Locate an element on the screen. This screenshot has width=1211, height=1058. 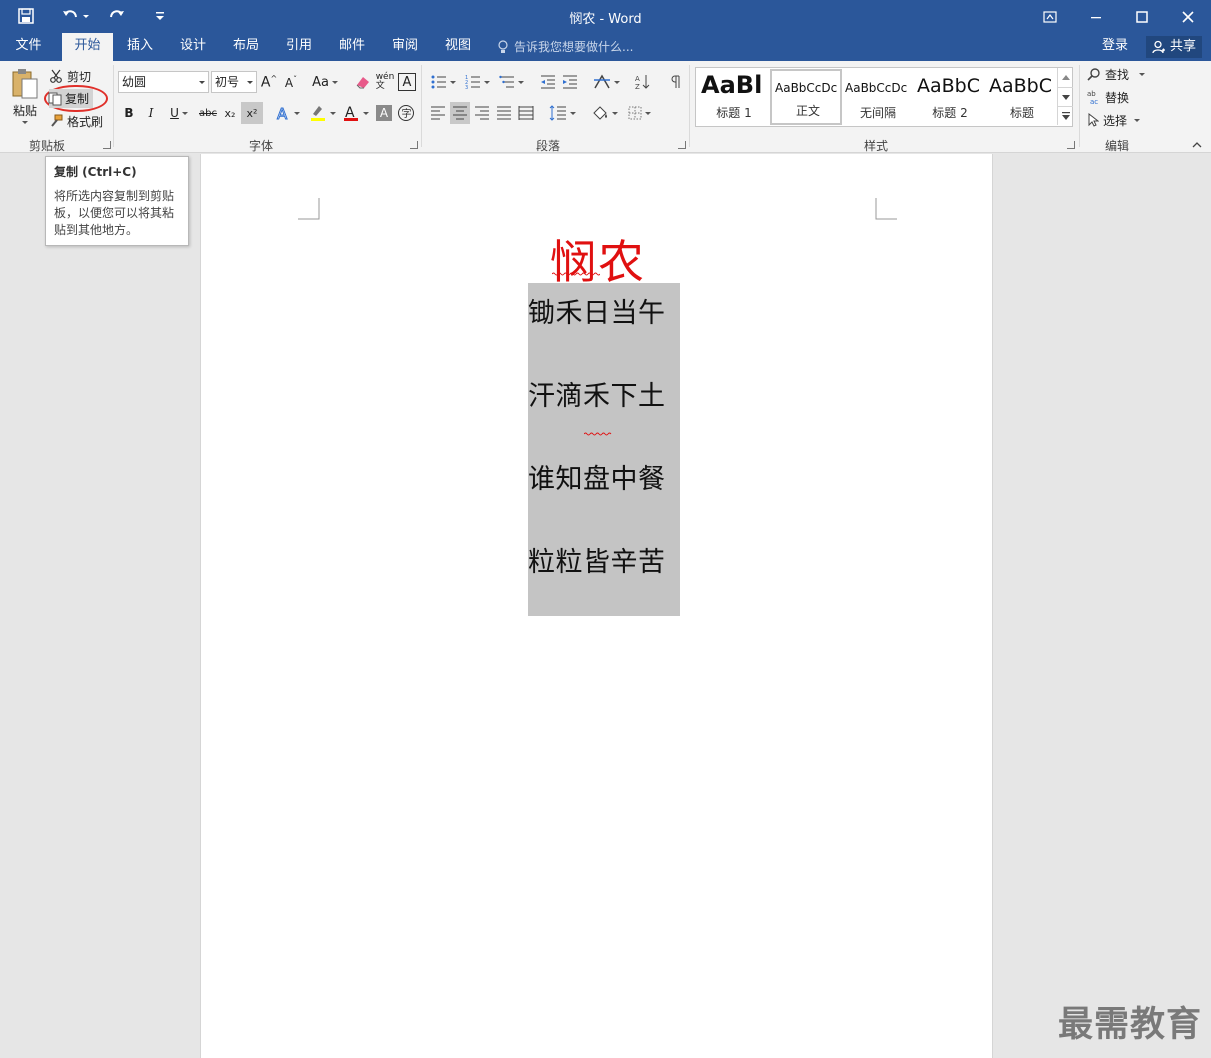
font-color-button: A is located at coordinates (355, 113).